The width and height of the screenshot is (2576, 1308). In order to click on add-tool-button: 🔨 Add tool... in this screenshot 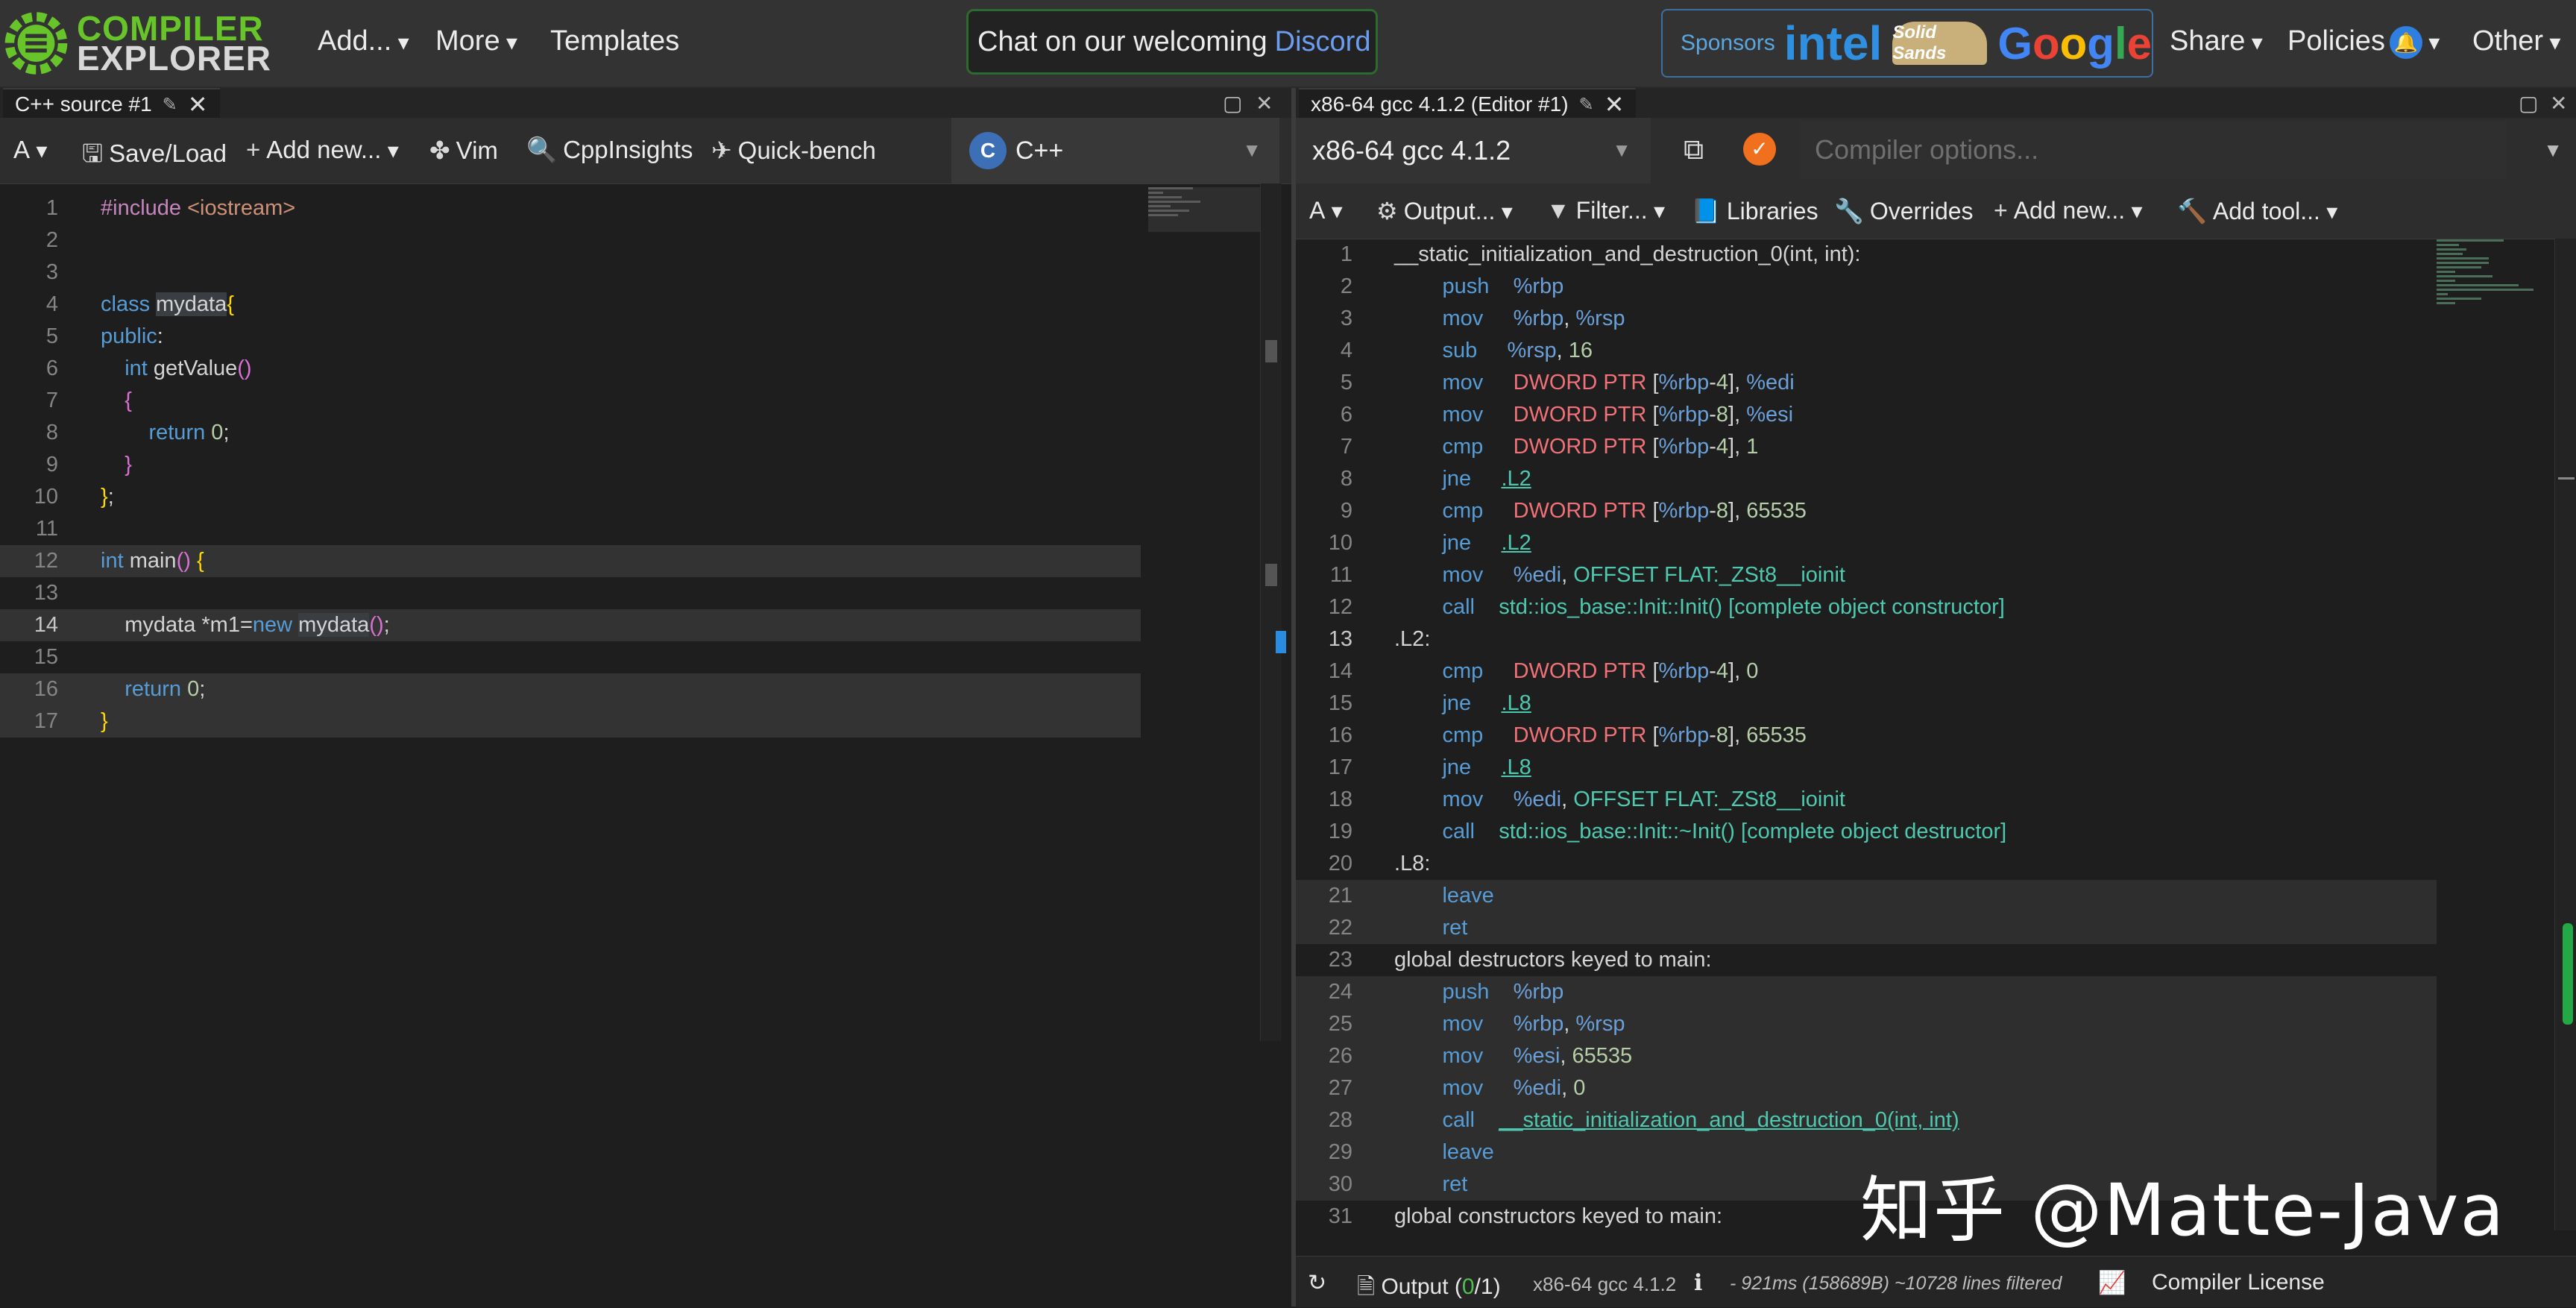, I will do `click(2257, 211)`.